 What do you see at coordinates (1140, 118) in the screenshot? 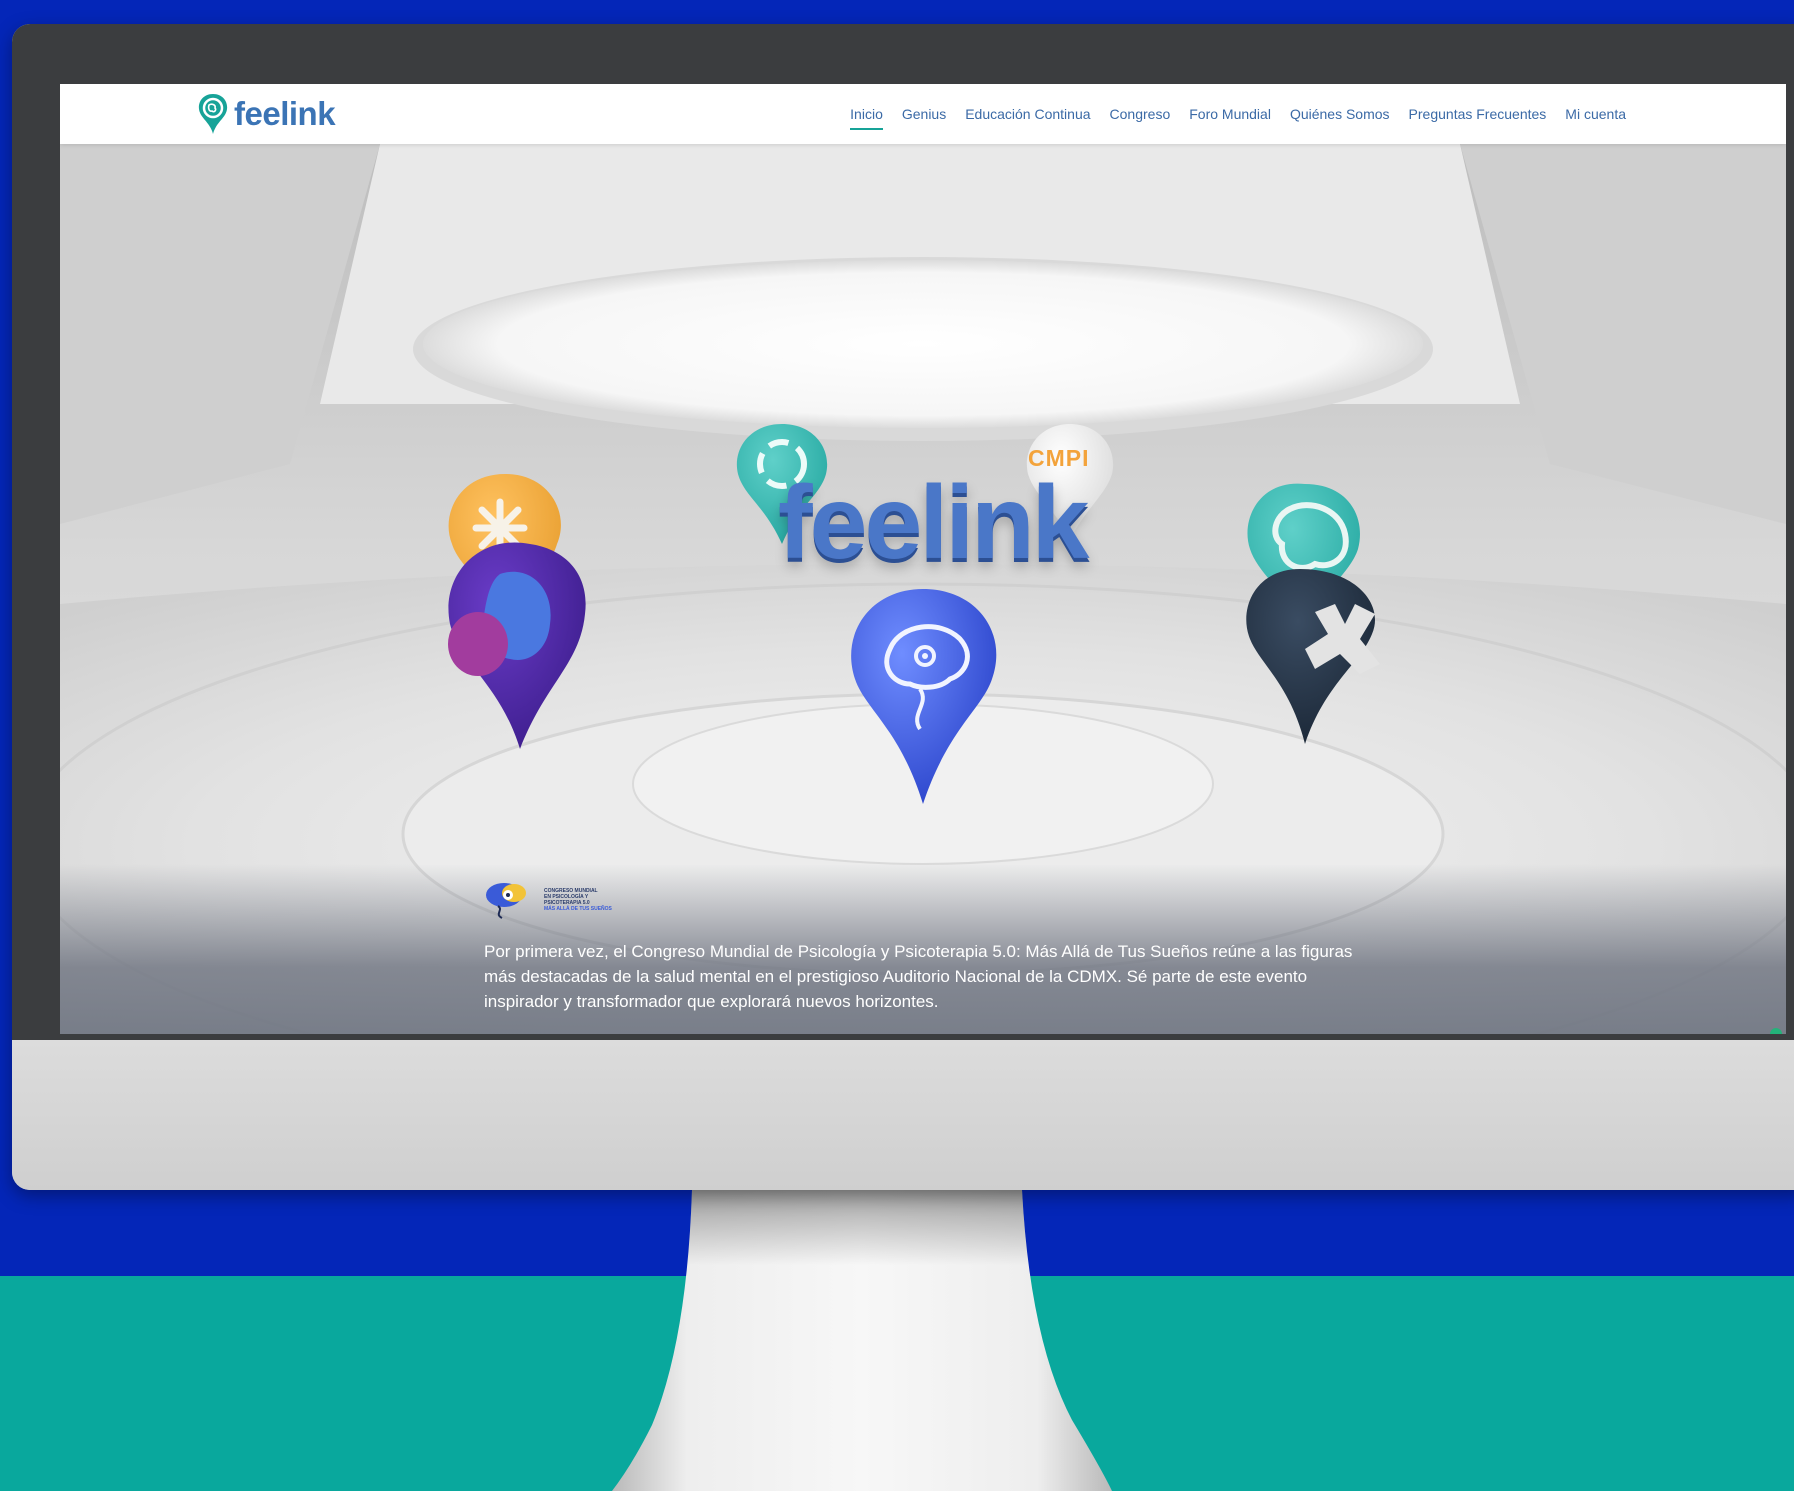
I see `nav-item-congreso: Congreso` at bounding box center [1140, 118].